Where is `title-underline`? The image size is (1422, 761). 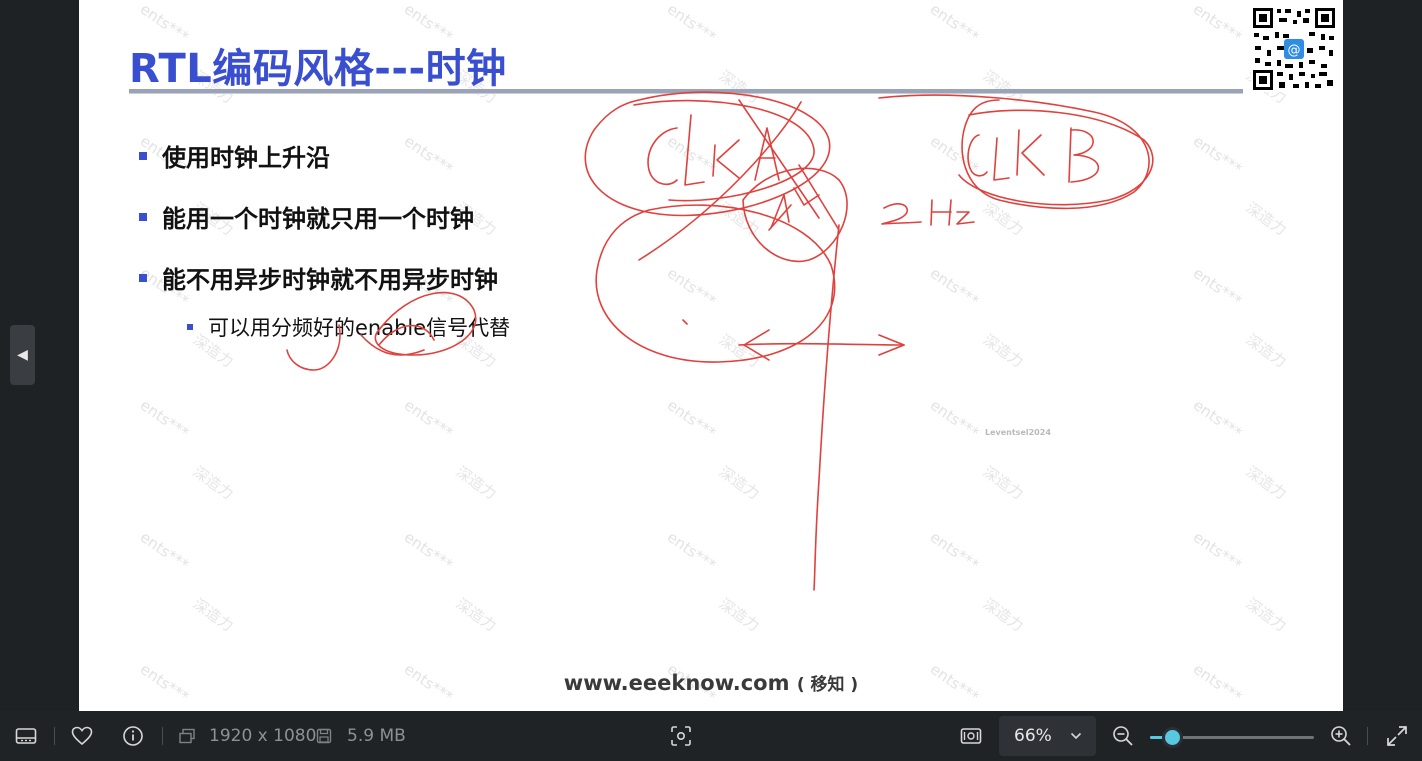 title-underline is located at coordinates (686, 91).